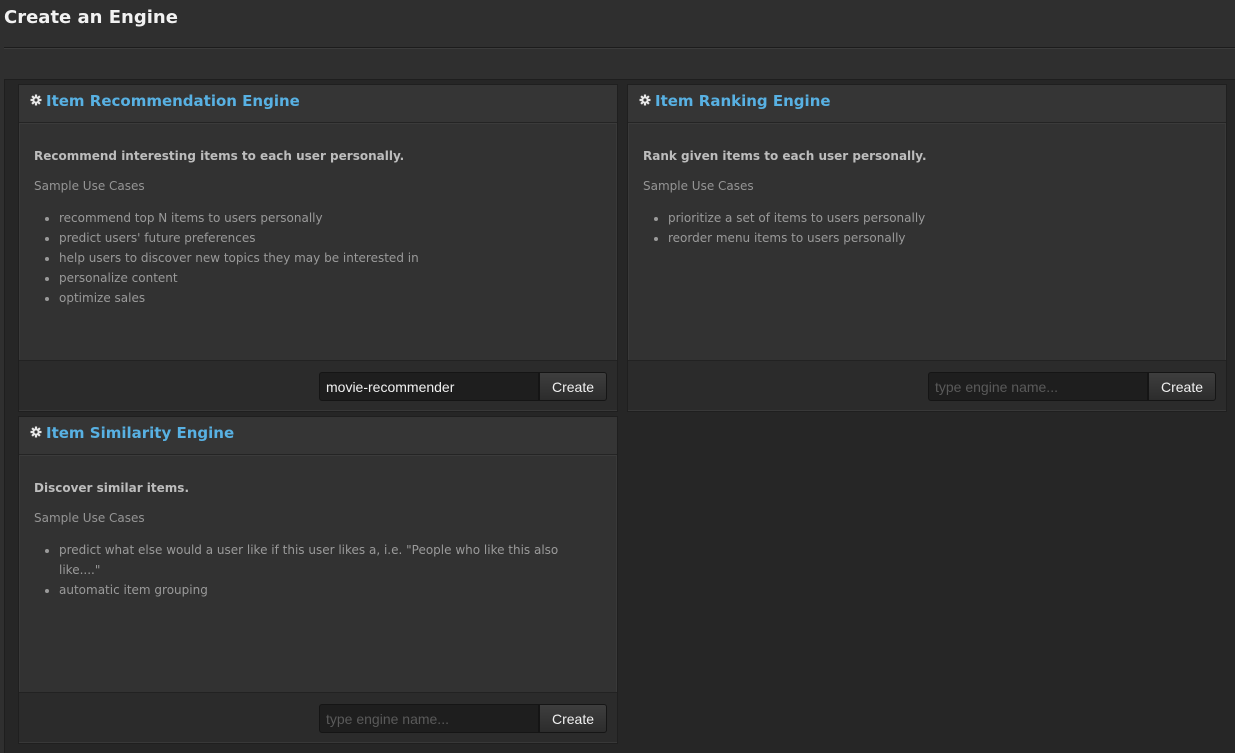  What do you see at coordinates (330, 590) in the screenshot?
I see `use-case-item: automatic item grouping` at bounding box center [330, 590].